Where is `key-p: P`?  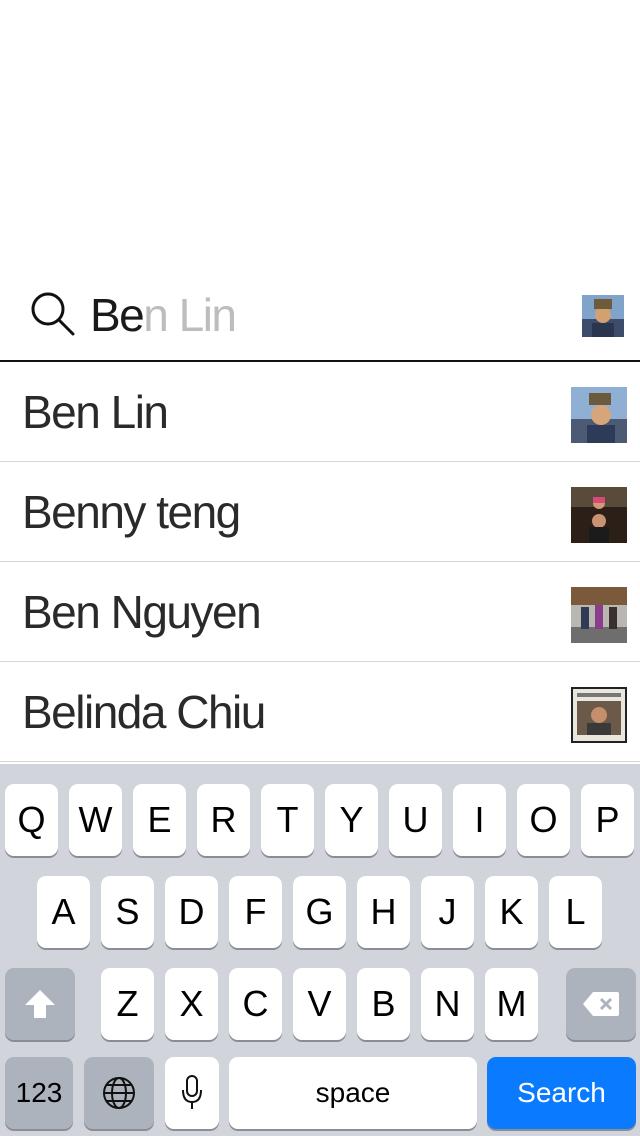 key-p: P is located at coordinates (607, 820).